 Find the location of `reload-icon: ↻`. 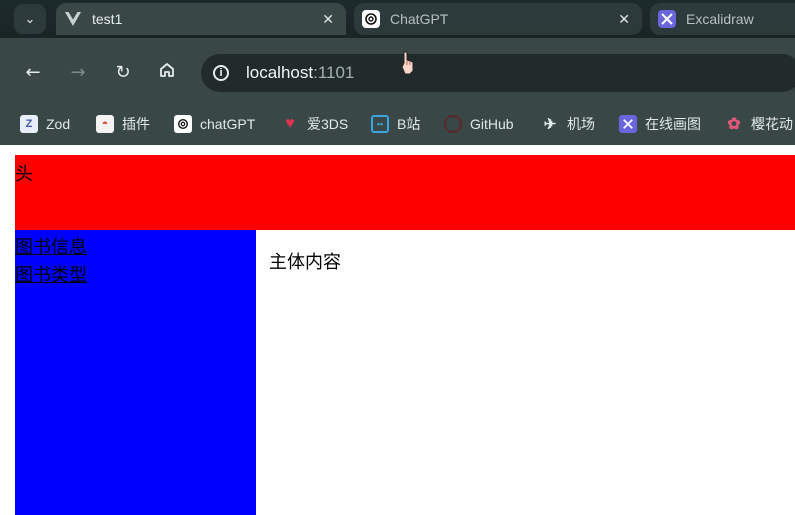

reload-icon: ↻ is located at coordinates (123, 72).